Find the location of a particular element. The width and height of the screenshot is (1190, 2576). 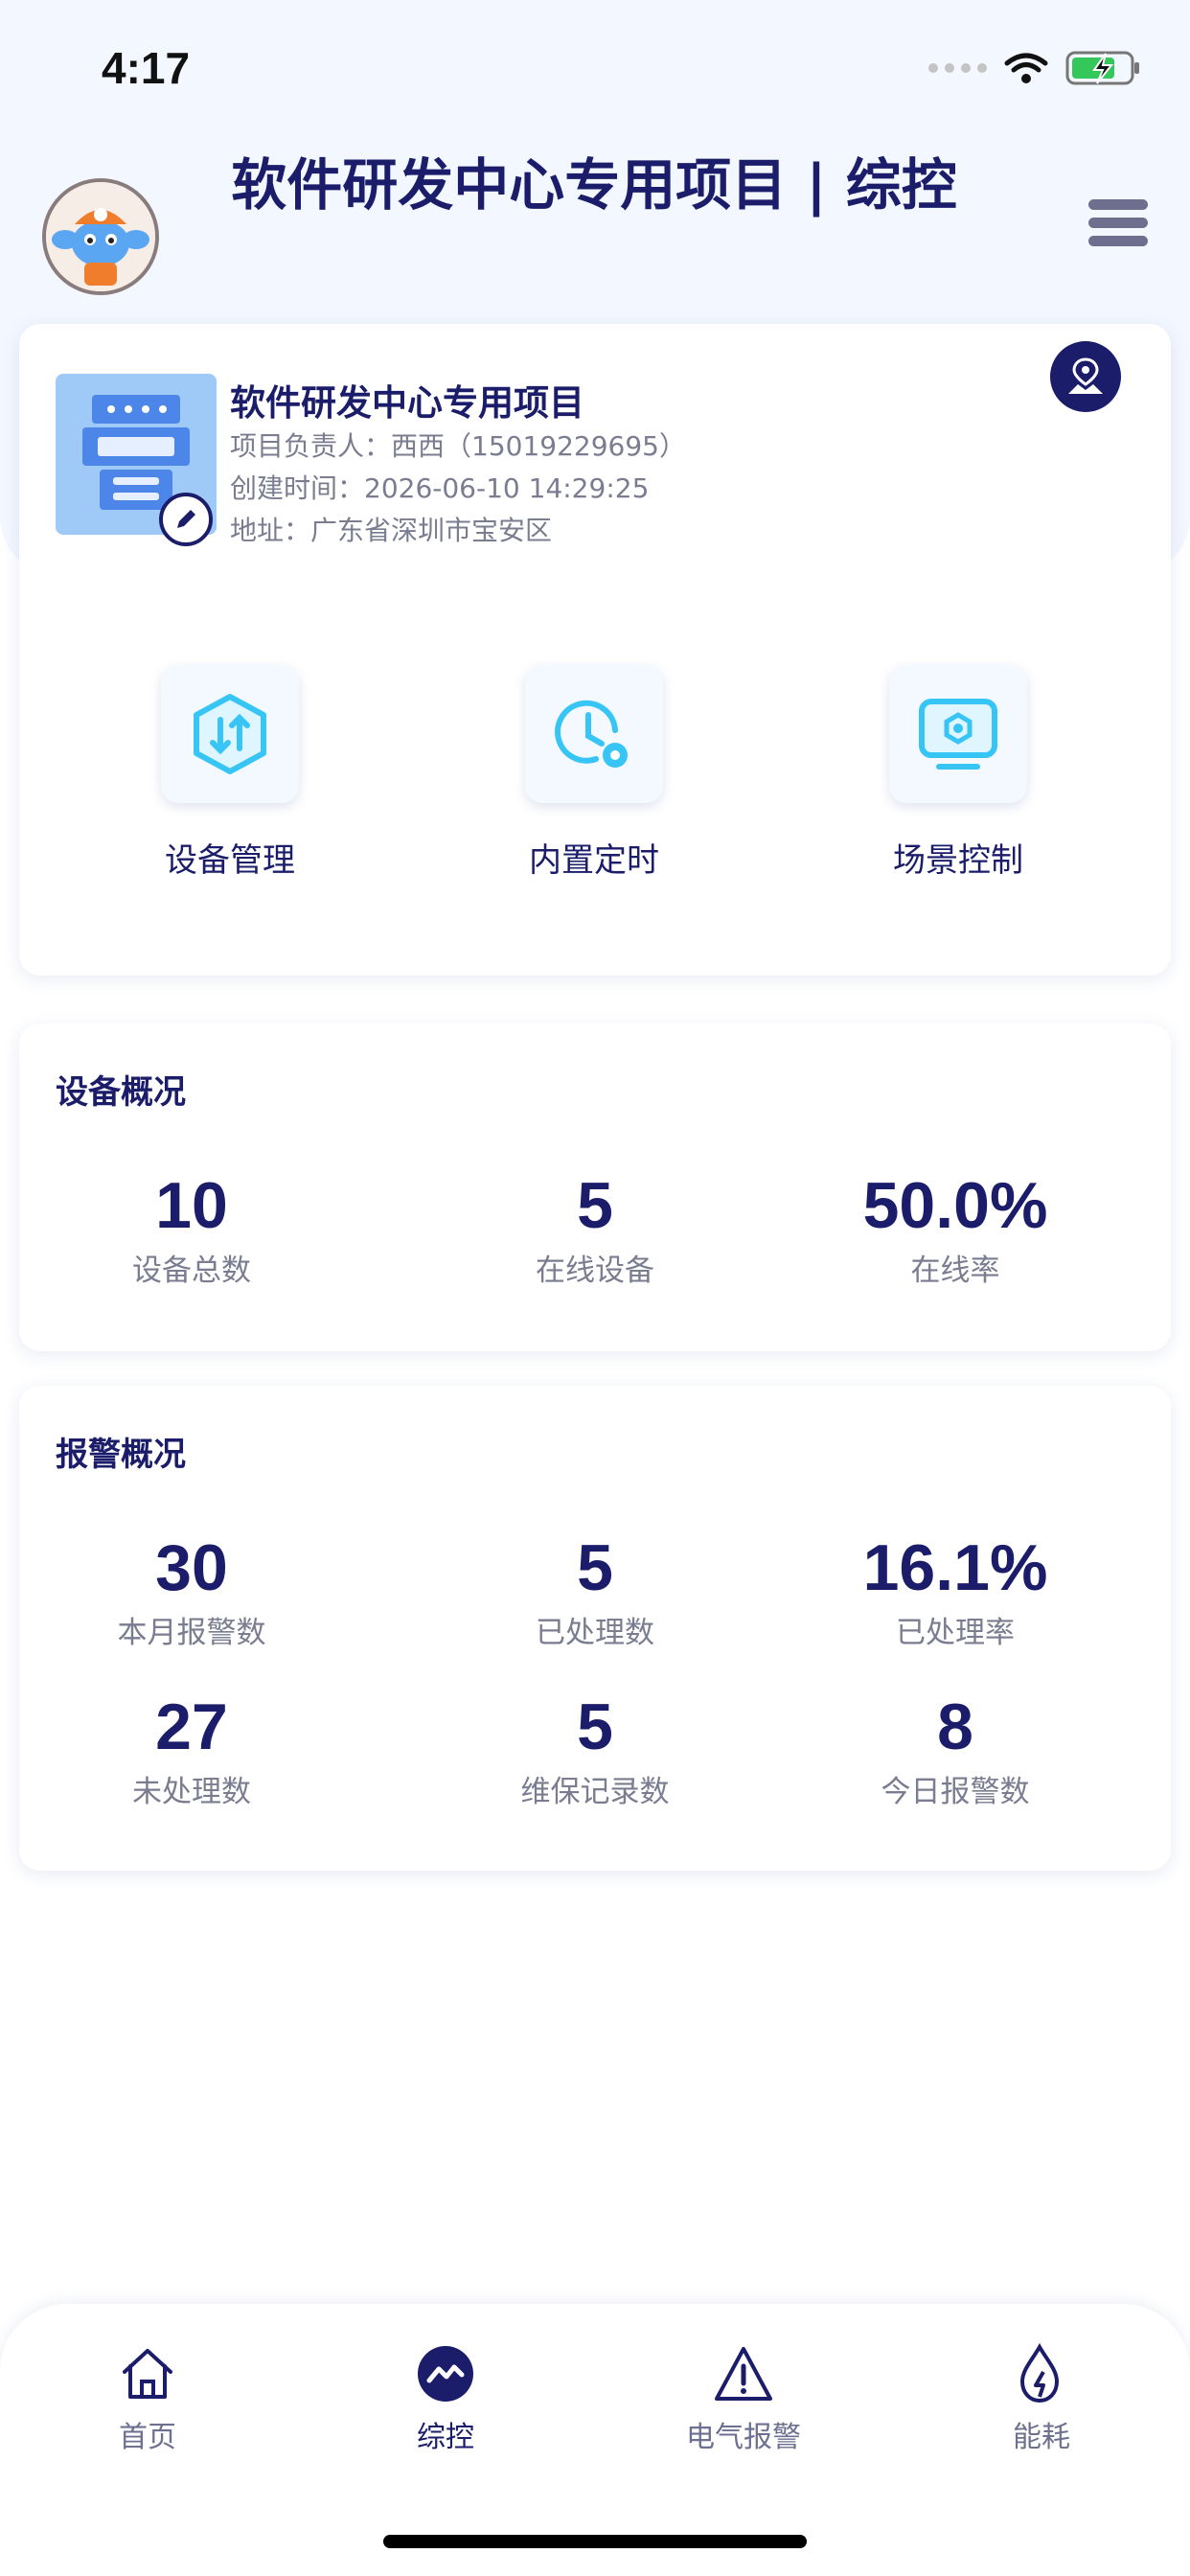

scene-monitor-icon is located at coordinates (958, 734).